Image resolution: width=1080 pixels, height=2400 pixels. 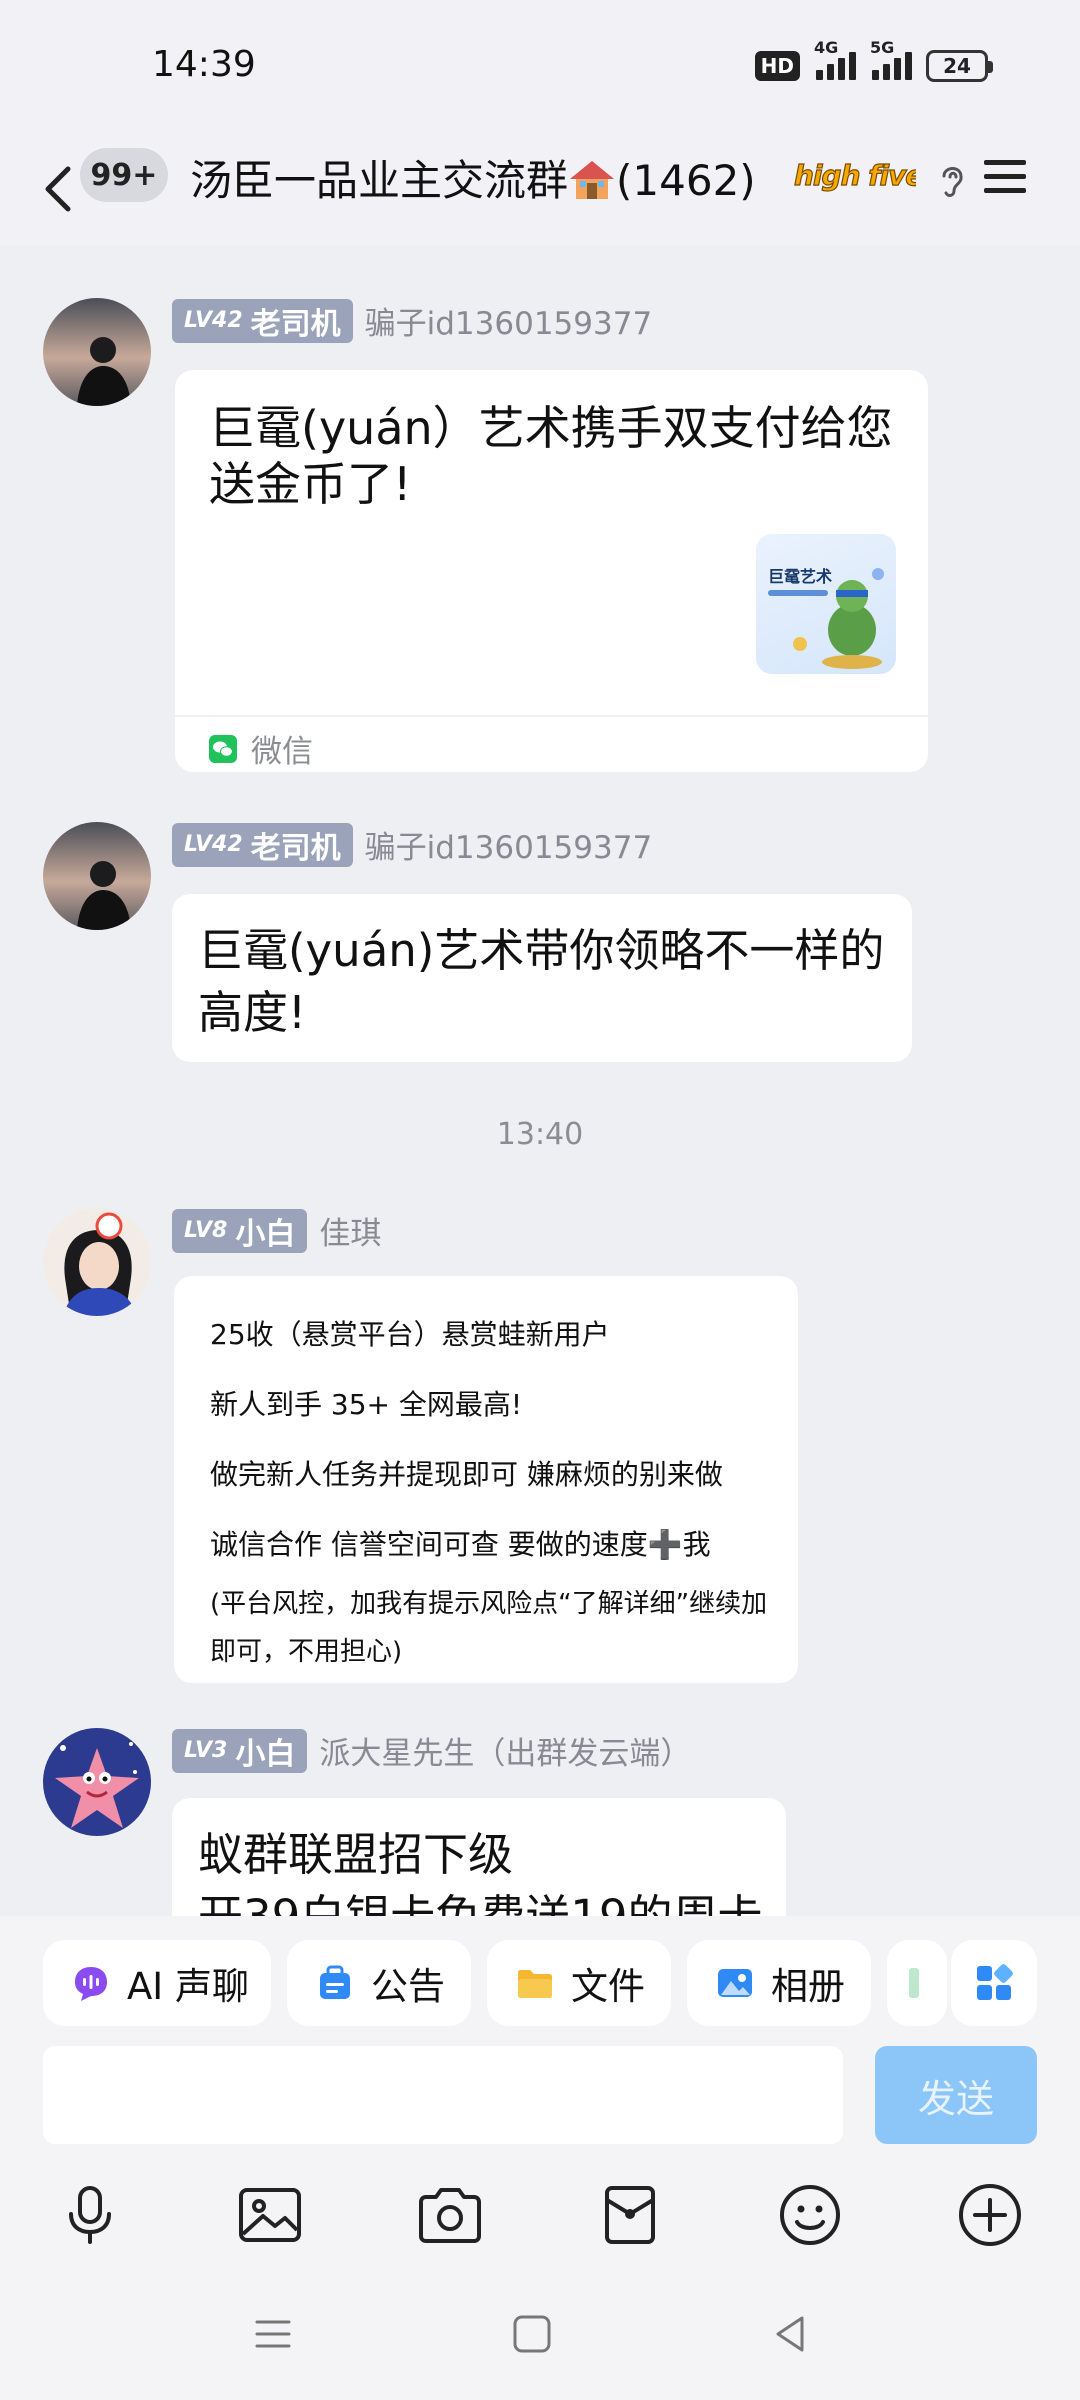 I want to click on level-number: LV3, so click(x=206, y=1750).